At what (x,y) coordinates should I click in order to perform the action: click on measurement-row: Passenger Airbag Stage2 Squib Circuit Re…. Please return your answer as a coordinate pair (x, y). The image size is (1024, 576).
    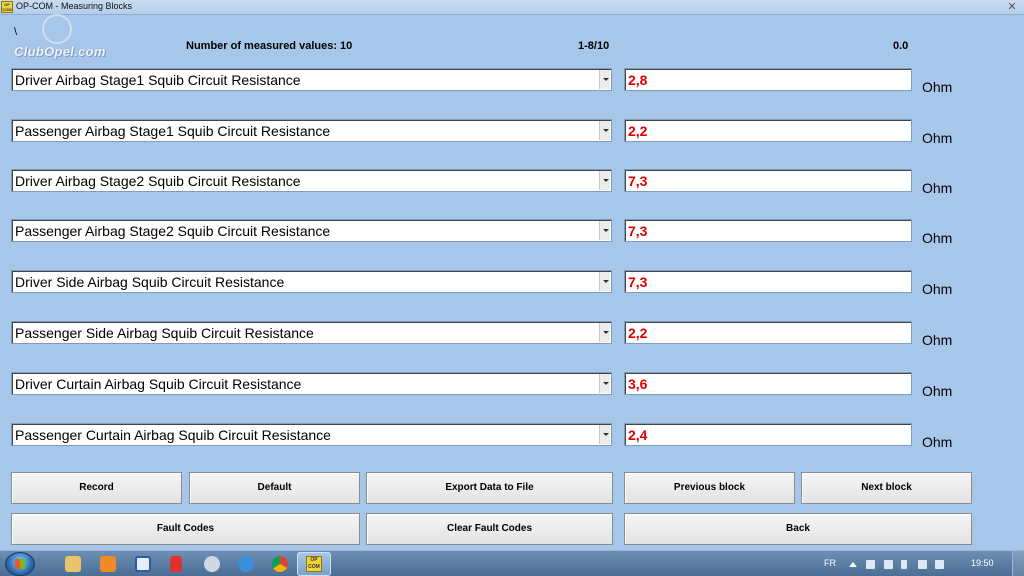
    Looking at the image, I should click on (512, 239).